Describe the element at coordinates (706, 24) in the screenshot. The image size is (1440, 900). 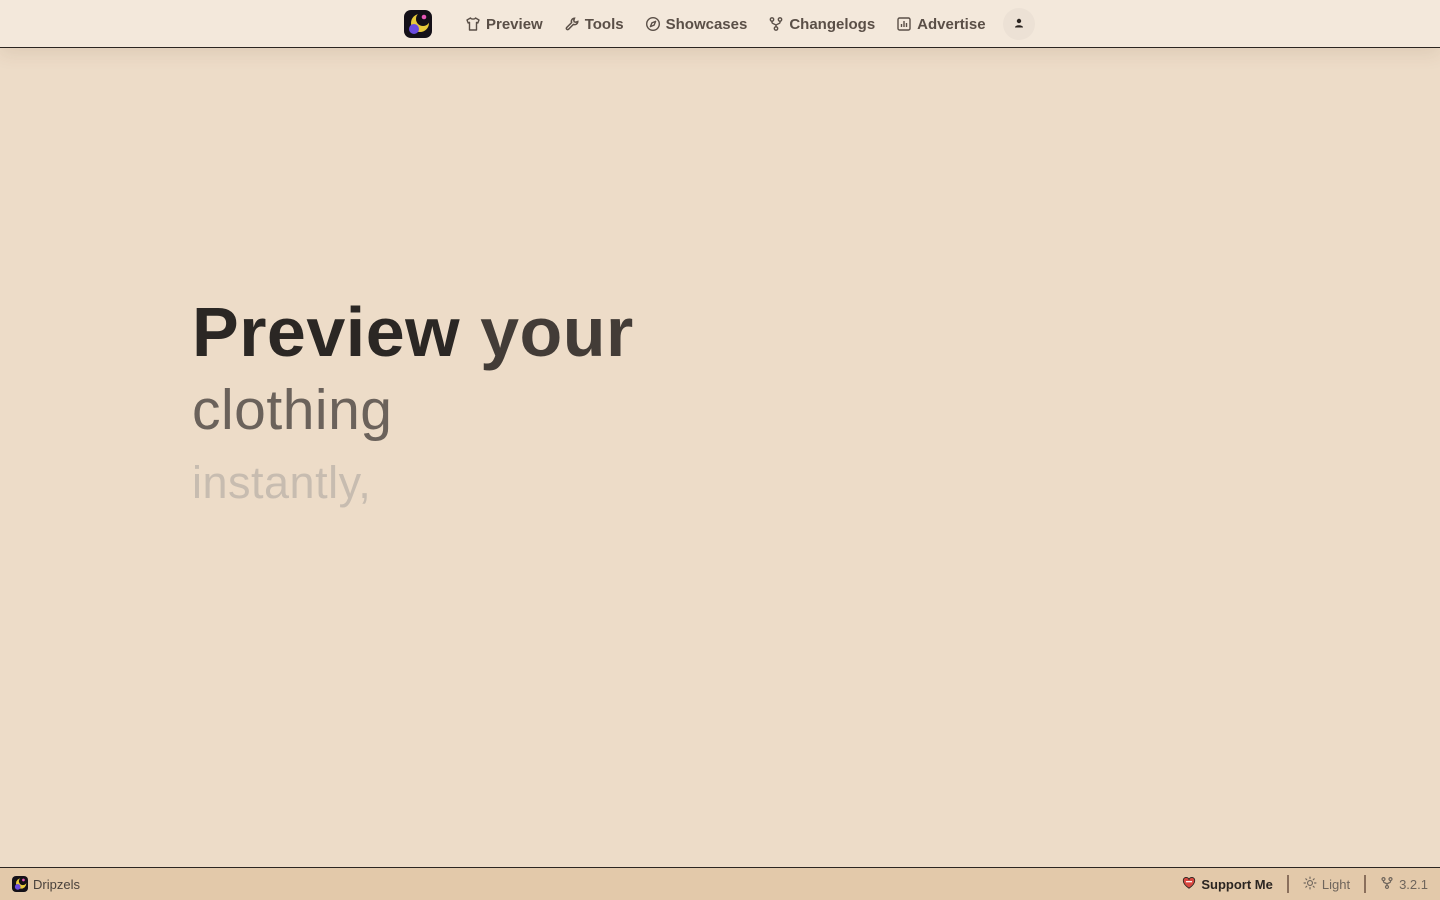
I see `nav-label: Showcases` at that location.